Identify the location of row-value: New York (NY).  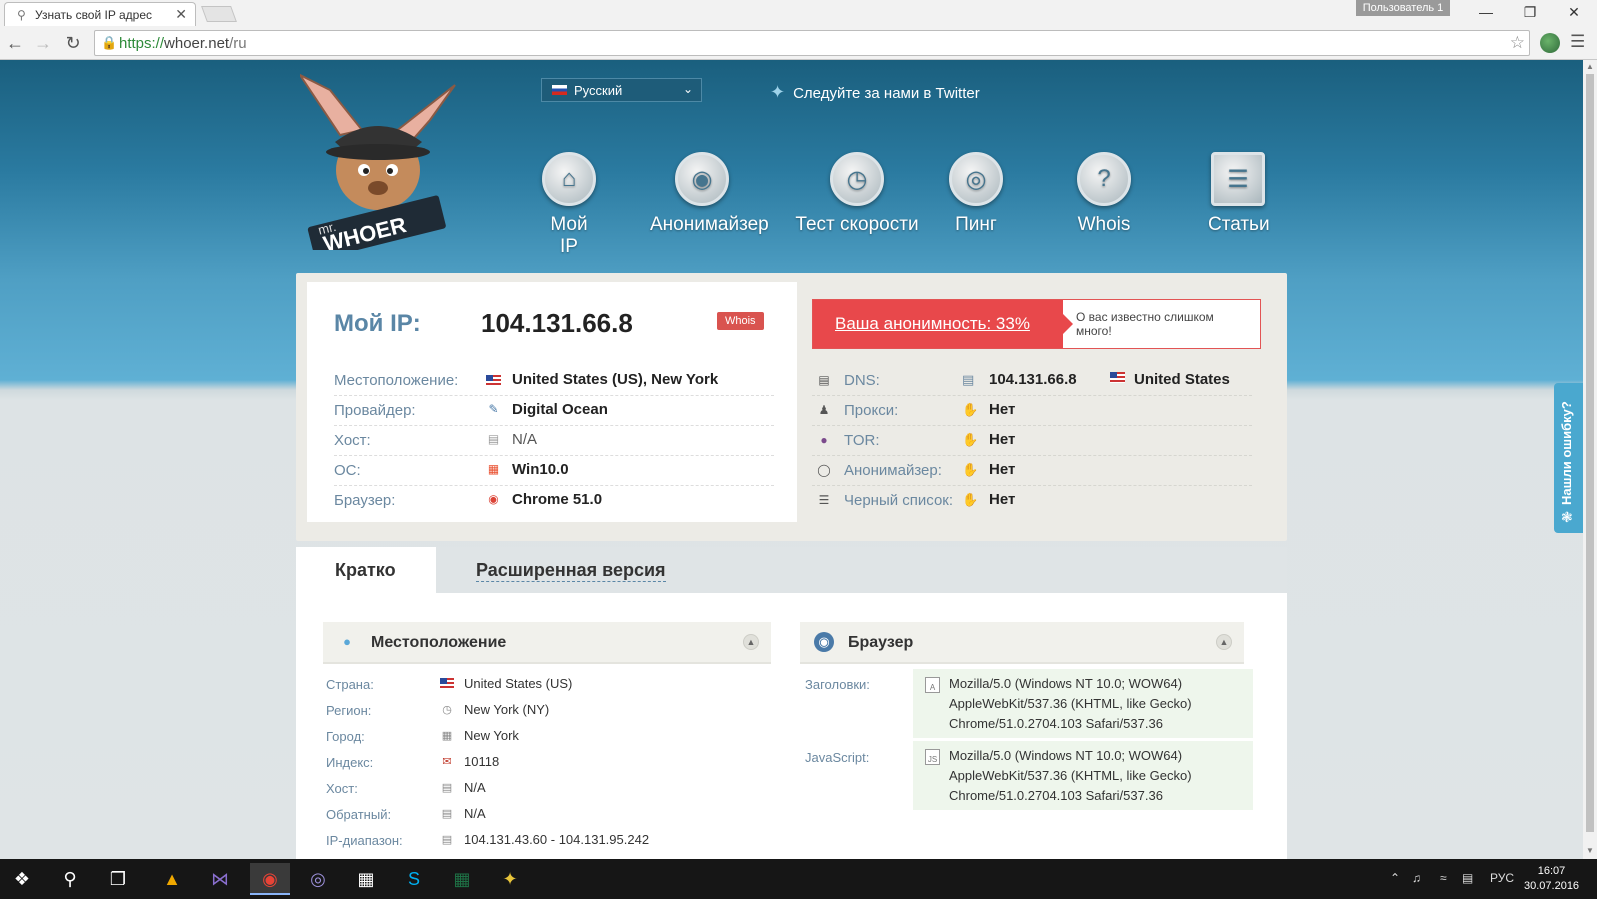
(507, 709).